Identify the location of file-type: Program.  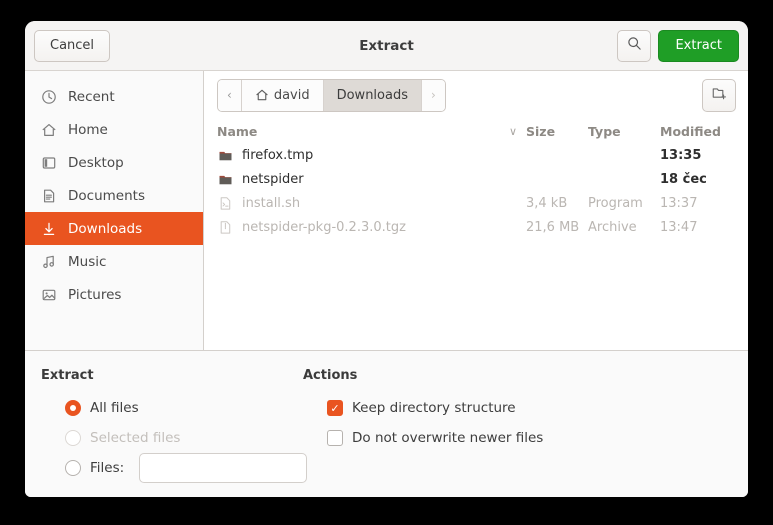
(615, 203).